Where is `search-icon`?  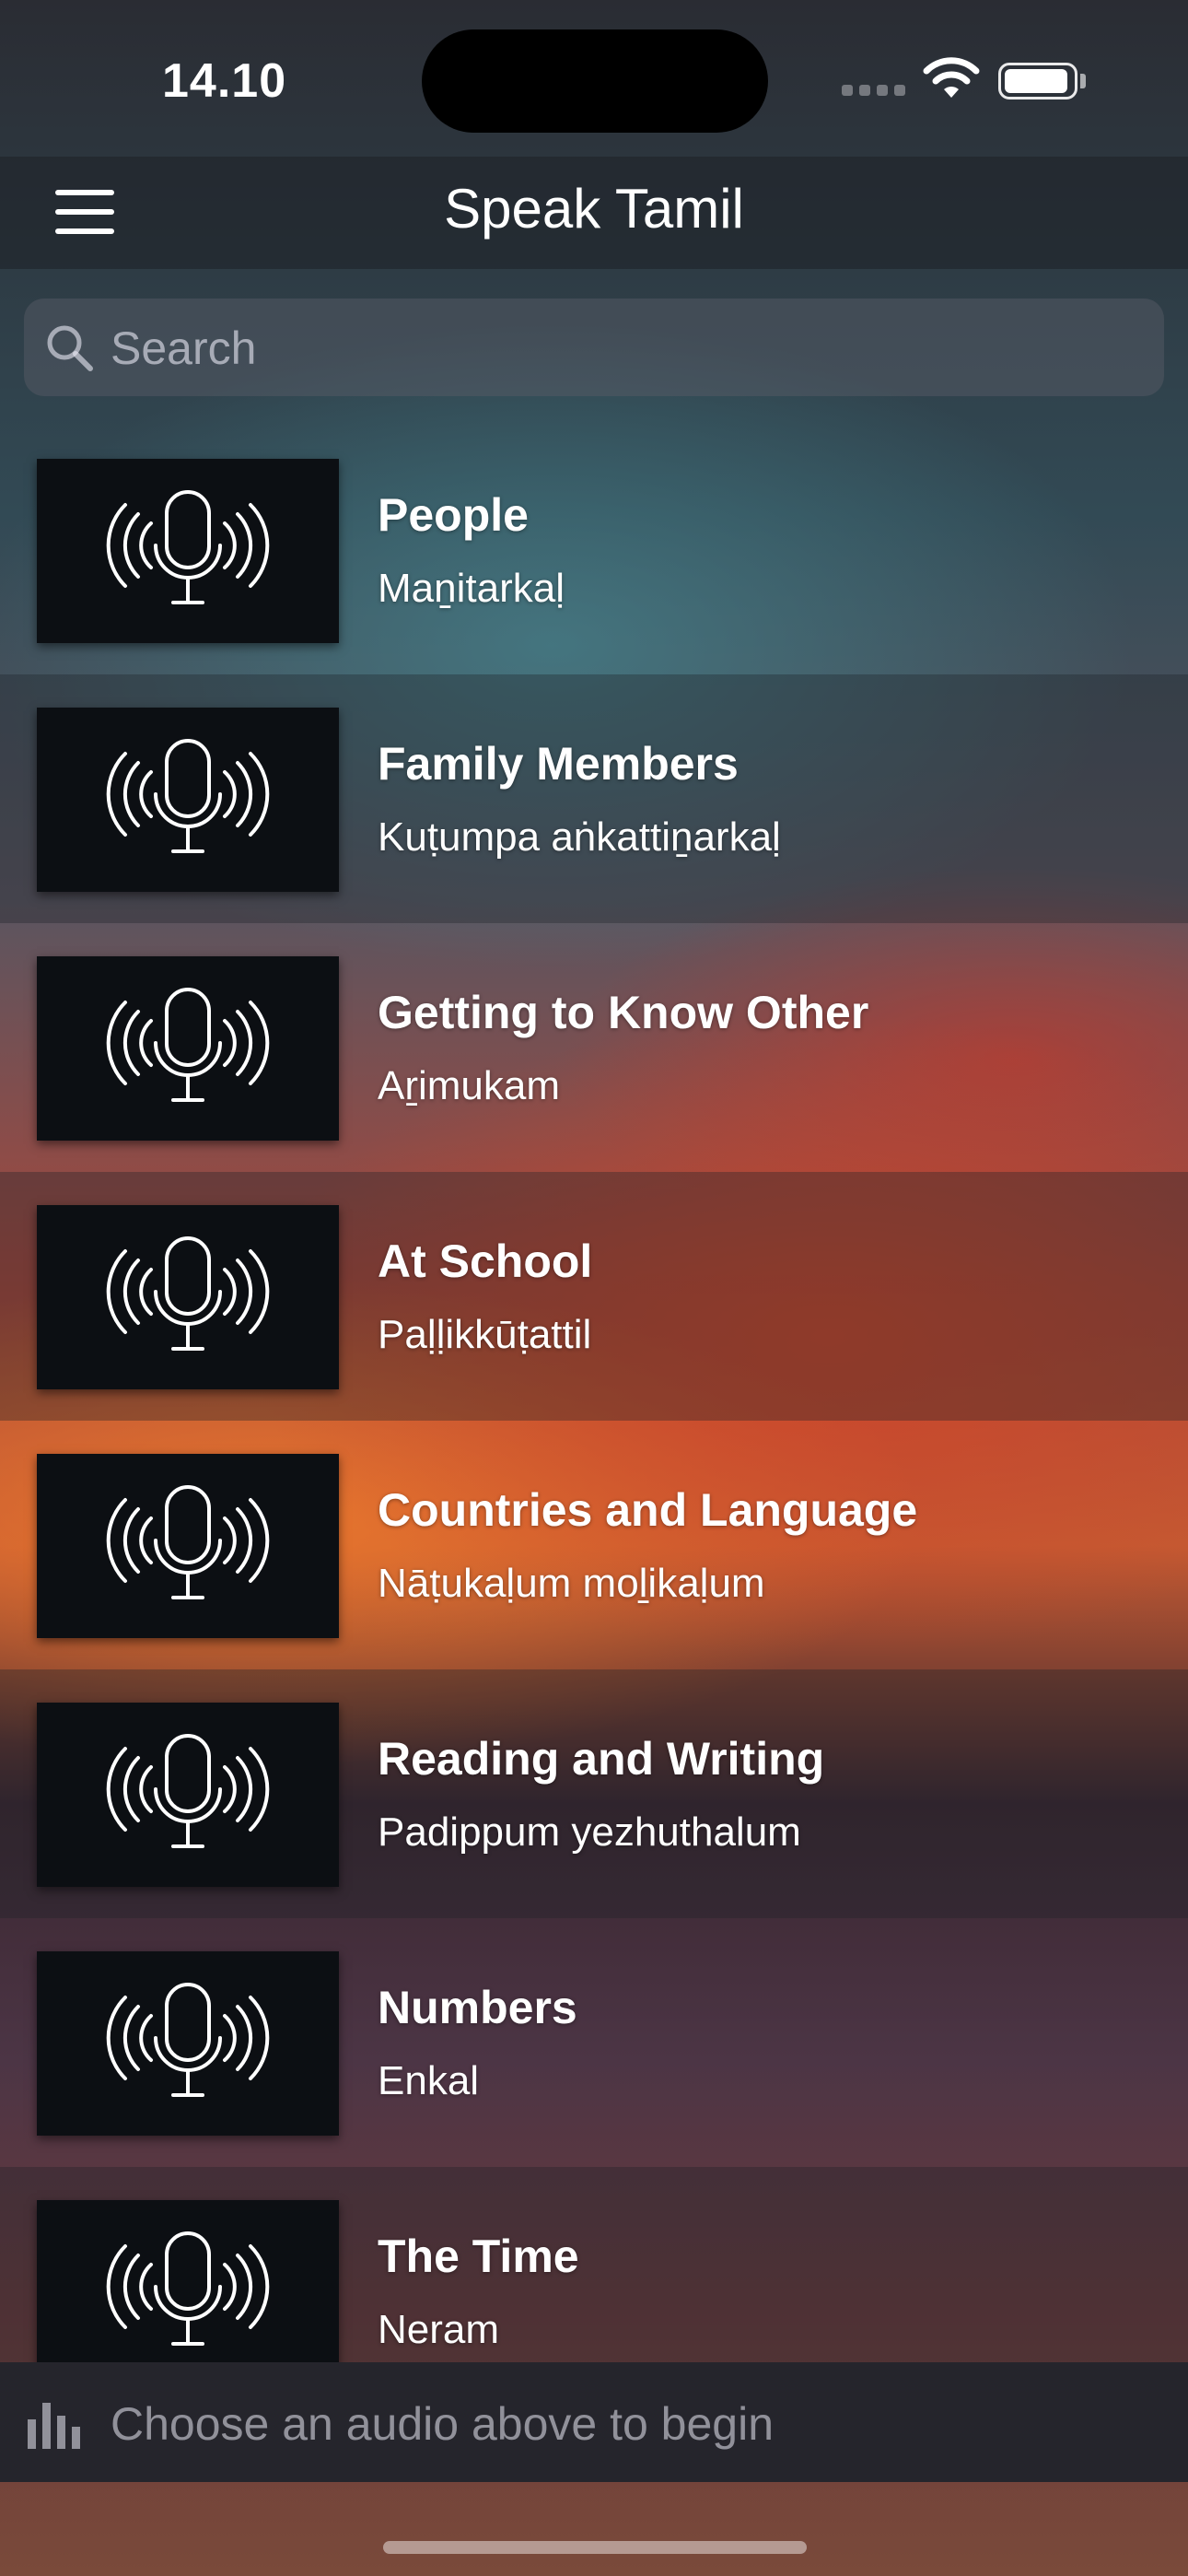 search-icon is located at coordinates (70, 348).